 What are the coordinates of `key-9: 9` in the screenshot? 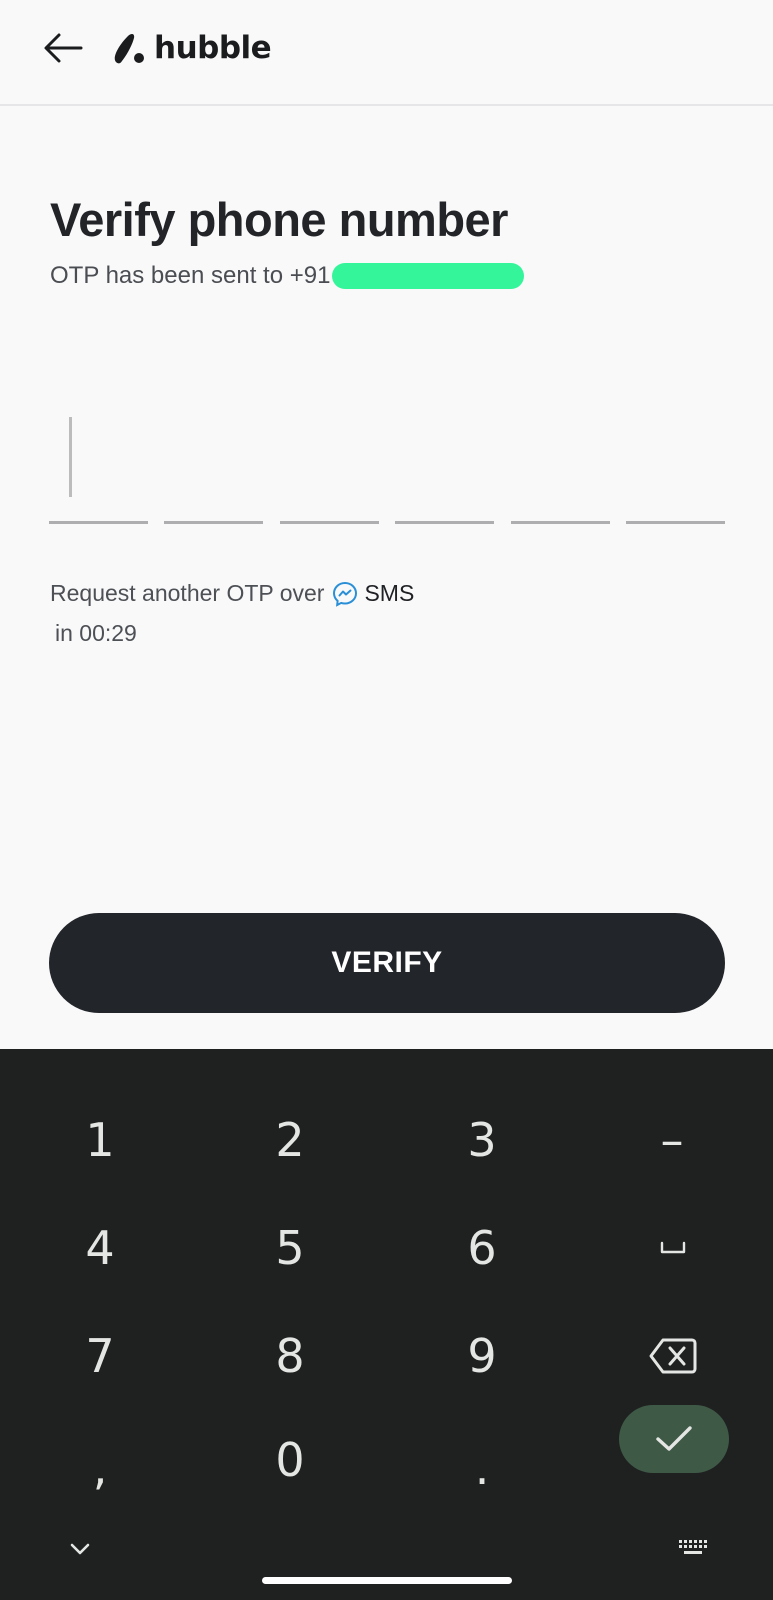 It's located at (482, 1356).